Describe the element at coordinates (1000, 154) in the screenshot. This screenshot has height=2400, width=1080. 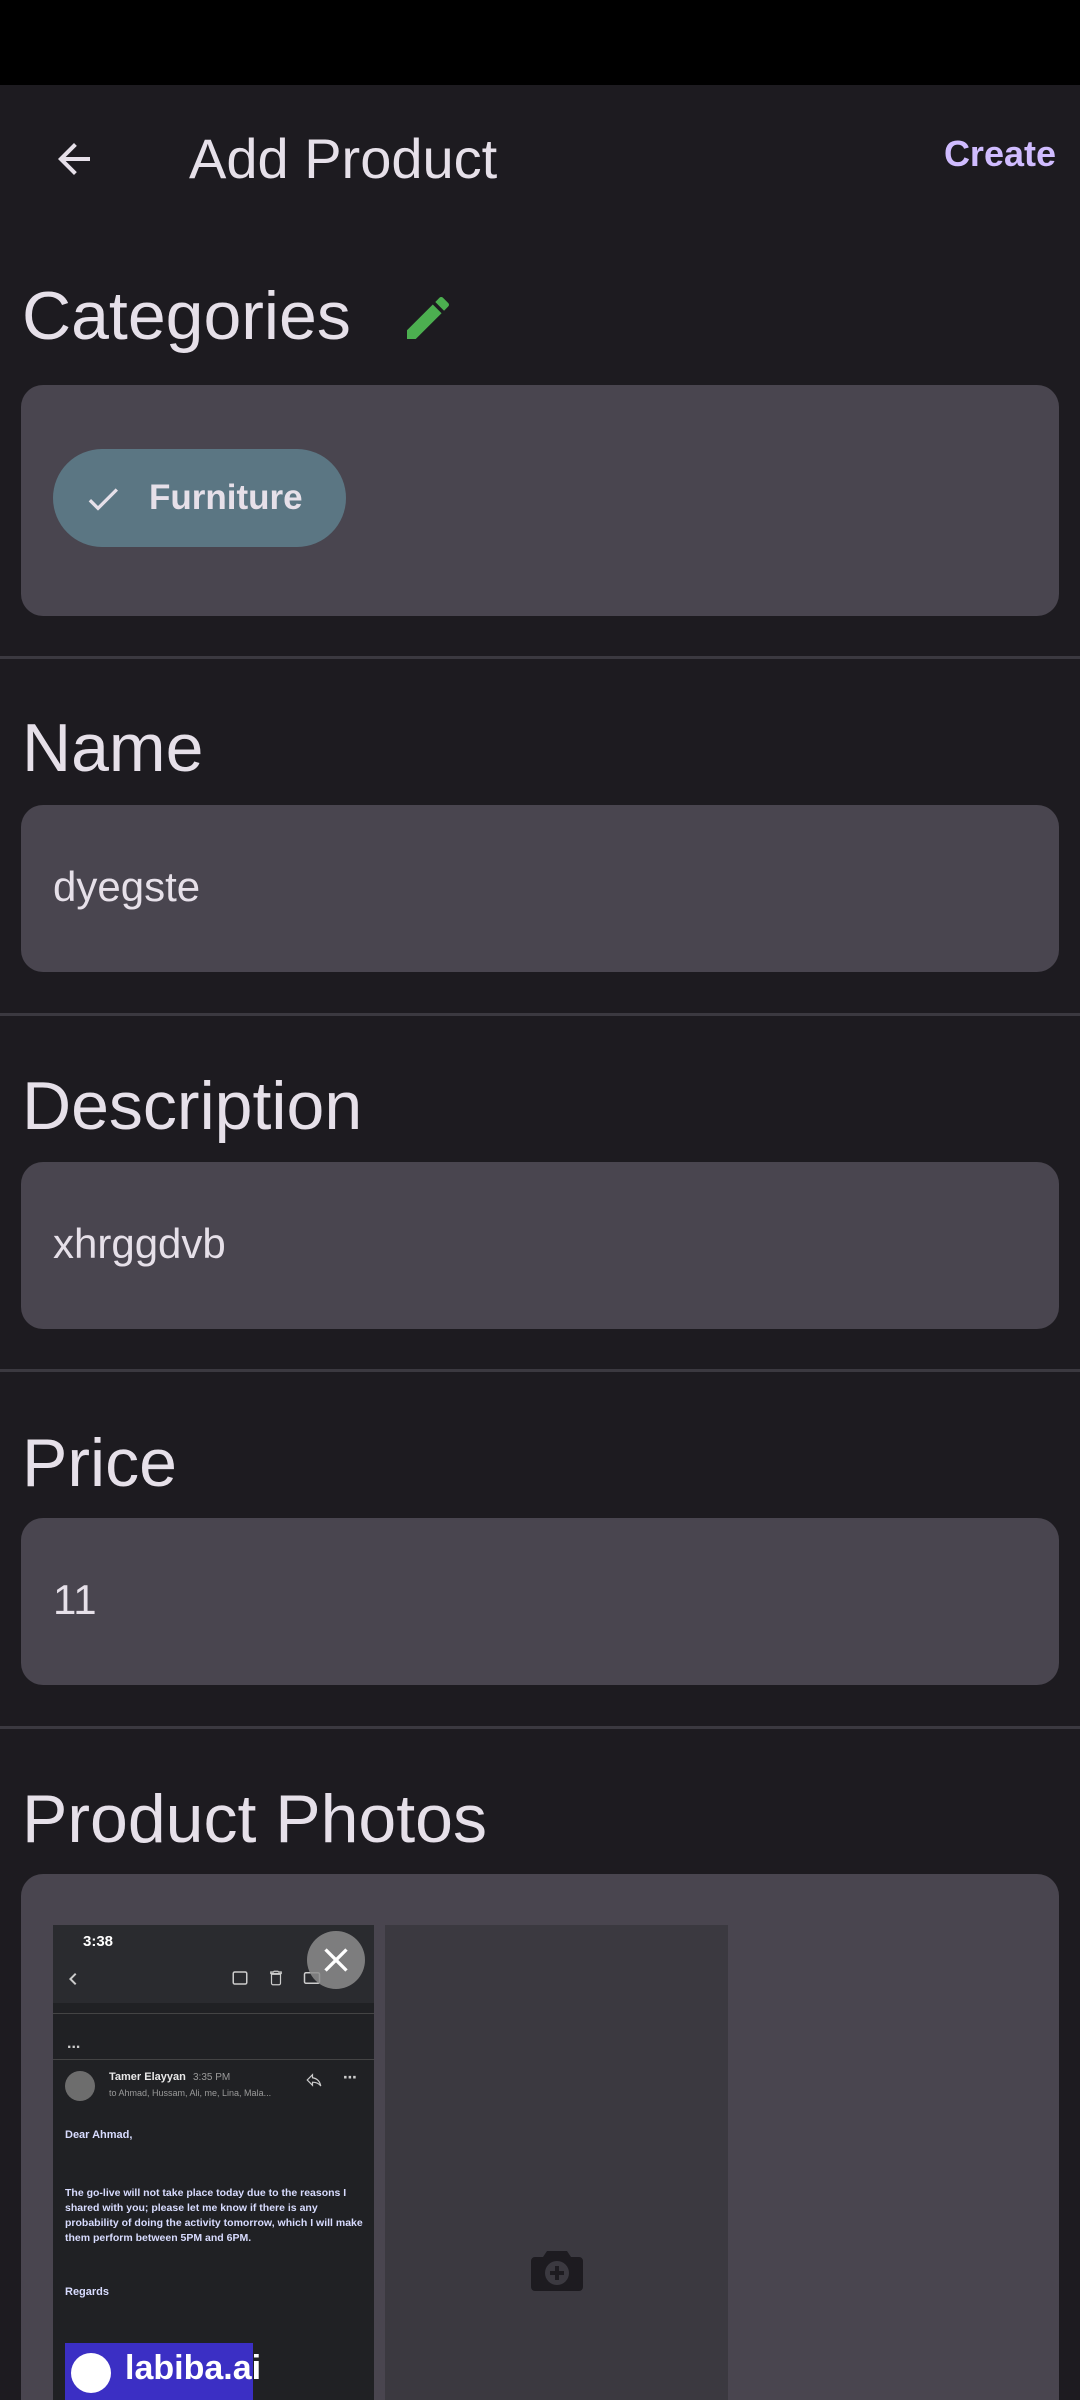
I see `create-button: Create` at that location.